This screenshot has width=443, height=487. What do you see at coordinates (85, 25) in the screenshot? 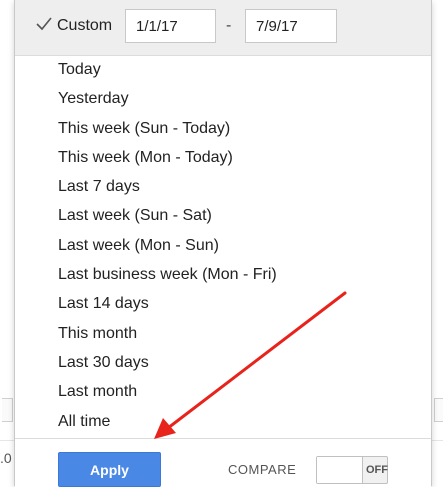
I see `custom-label: Custom` at bounding box center [85, 25].